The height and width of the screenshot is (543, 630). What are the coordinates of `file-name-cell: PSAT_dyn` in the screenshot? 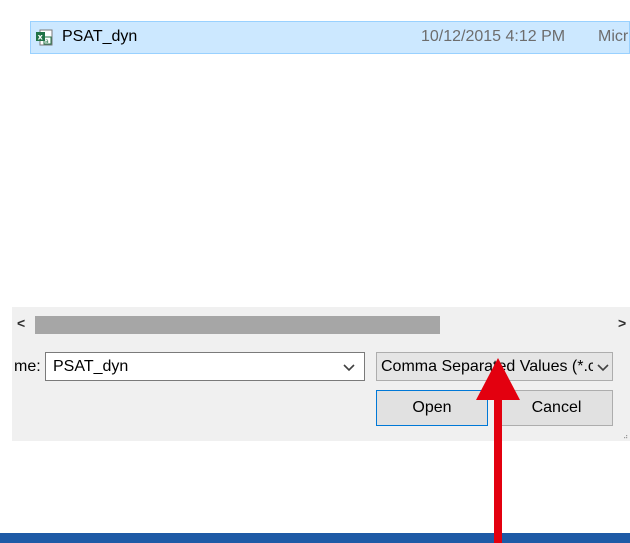 It's located at (99, 37).